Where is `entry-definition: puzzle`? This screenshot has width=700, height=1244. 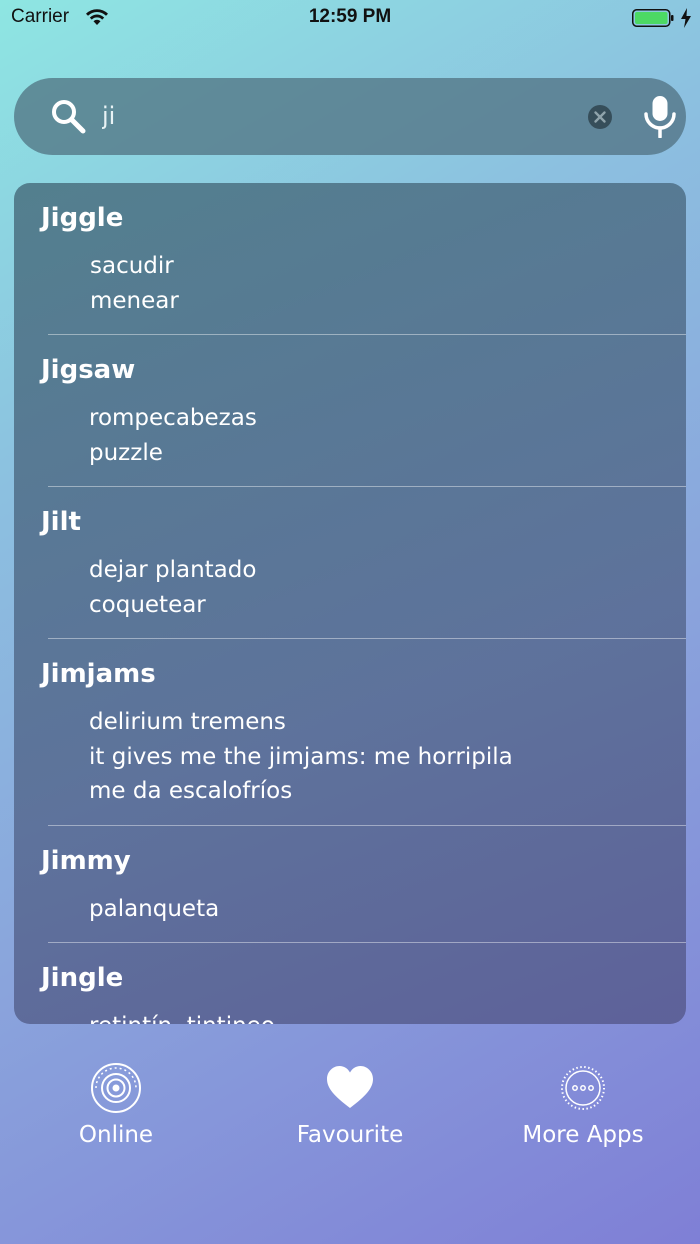
entry-definition: puzzle is located at coordinates (126, 452).